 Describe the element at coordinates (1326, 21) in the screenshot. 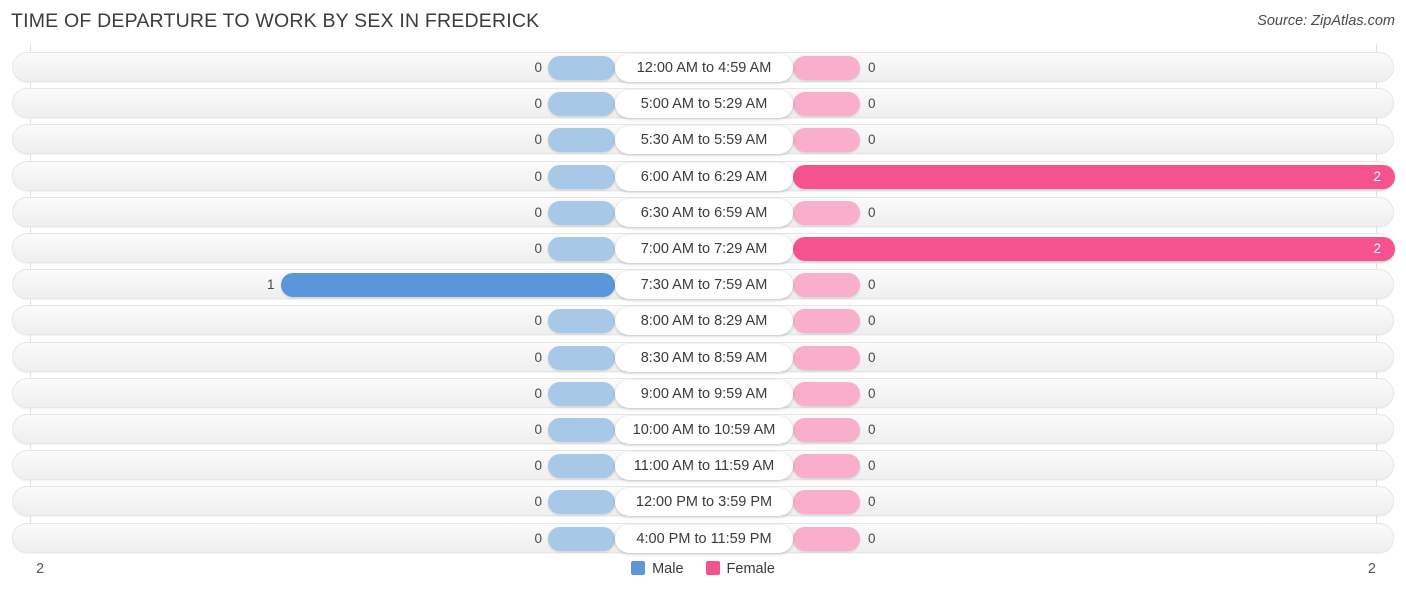

I see `source-attribution: Source: ZipAtlas.com` at that location.